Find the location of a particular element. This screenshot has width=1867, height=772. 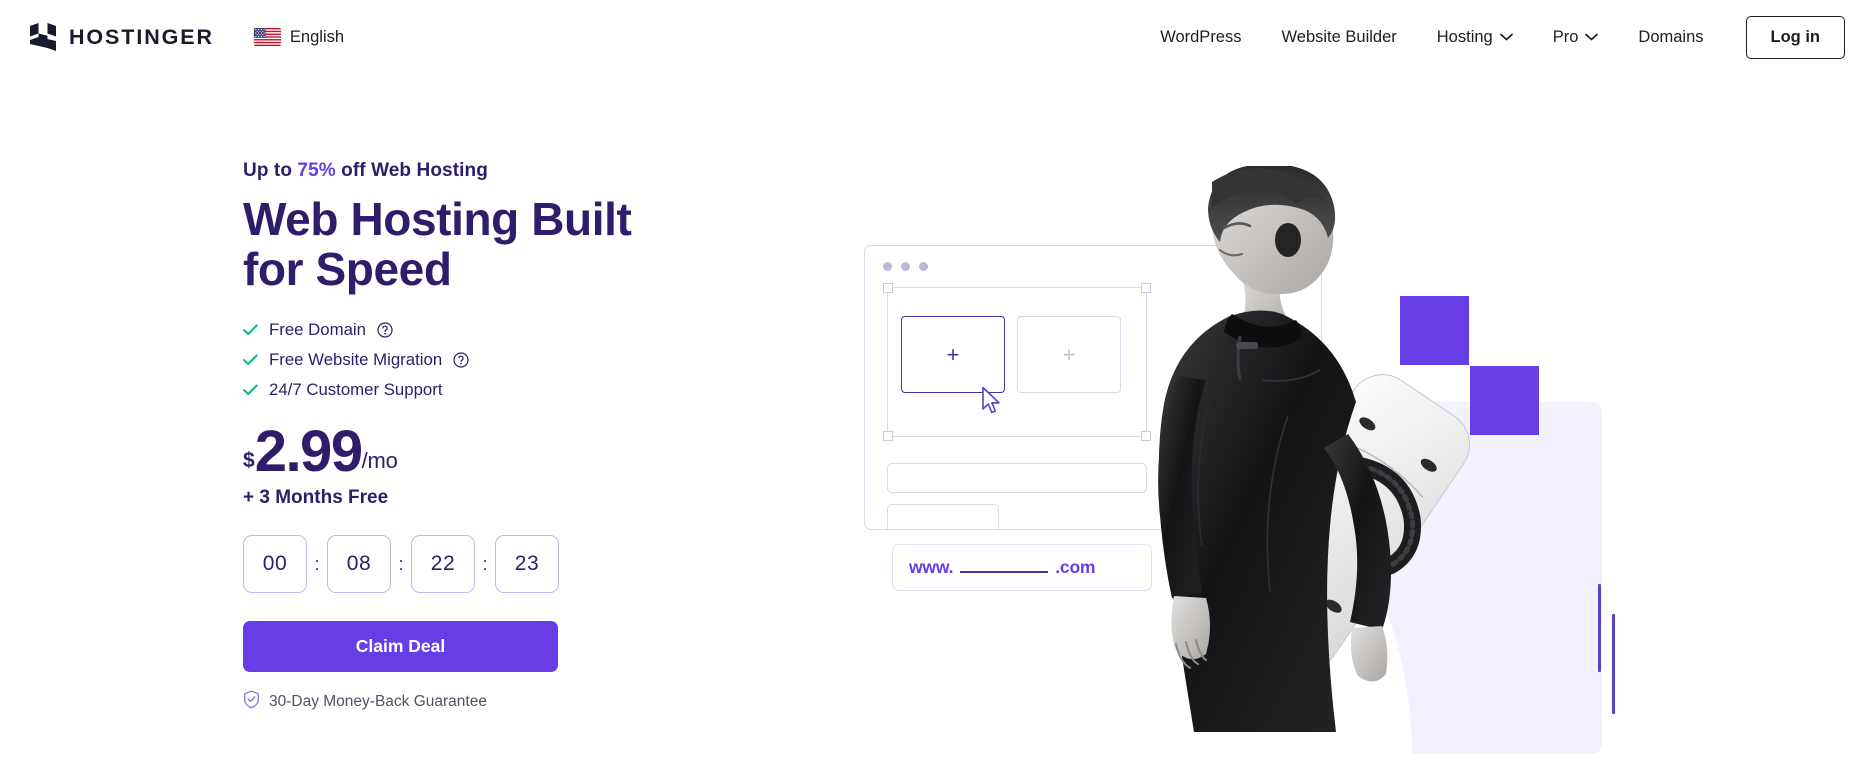

nav-label: Website Builder is located at coordinates (1339, 36).